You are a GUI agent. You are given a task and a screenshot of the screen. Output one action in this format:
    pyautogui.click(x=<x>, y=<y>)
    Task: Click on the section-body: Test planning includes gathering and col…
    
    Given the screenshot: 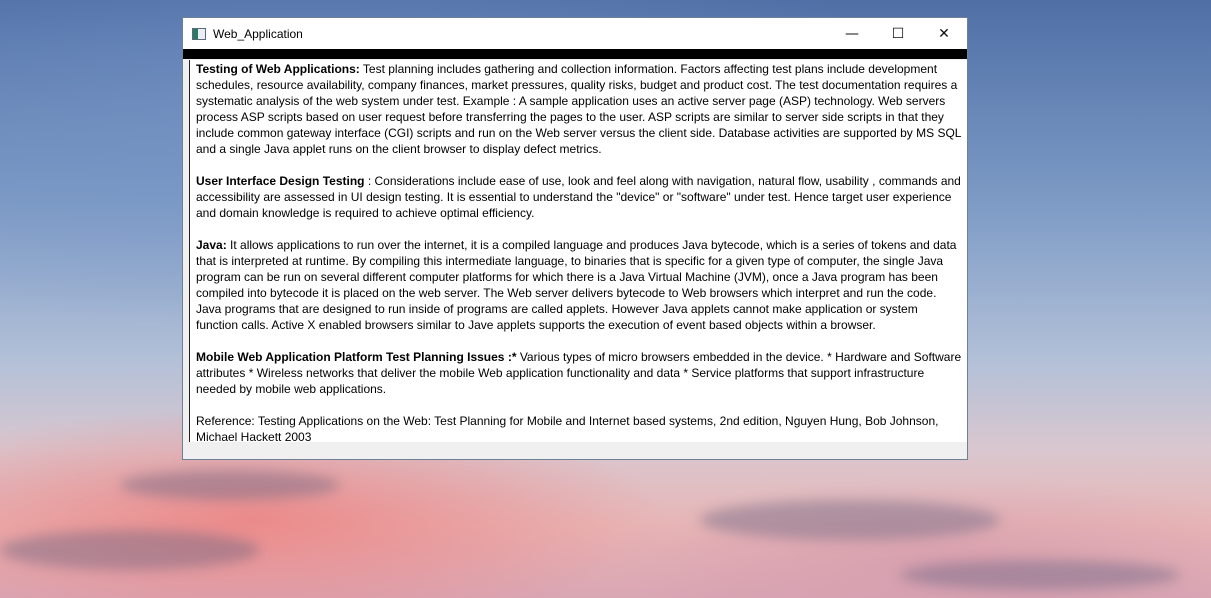 What is the action you would take?
    pyautogui.click(x=579, y=109)
    